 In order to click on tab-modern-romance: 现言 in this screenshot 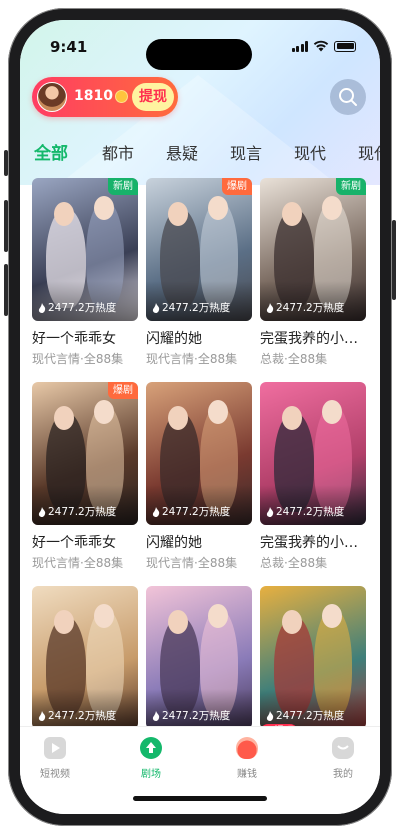, I will do `click(246, 152)`.